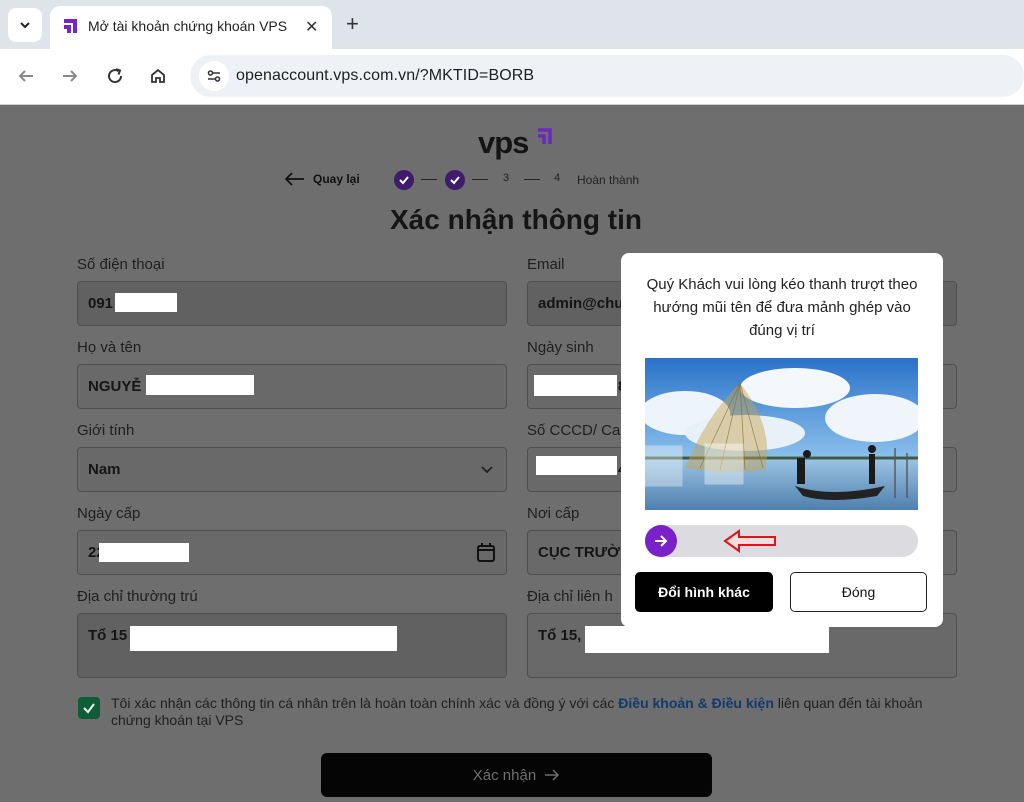  I want to click on issue-place-value: CỤC TRƯỜ, so click(579, 552).